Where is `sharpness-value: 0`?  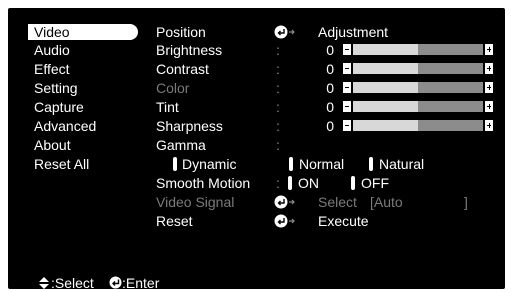 sharpness-value: 0 is located at coordinates (330, 126).